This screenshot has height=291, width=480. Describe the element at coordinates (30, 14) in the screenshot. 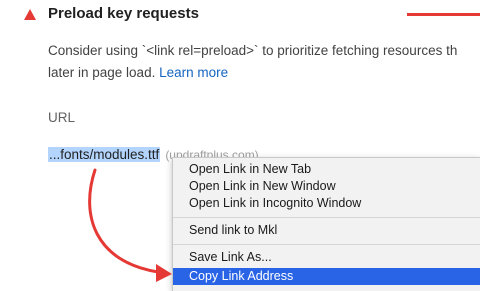

I see `warning-triangle-icon` at that location.